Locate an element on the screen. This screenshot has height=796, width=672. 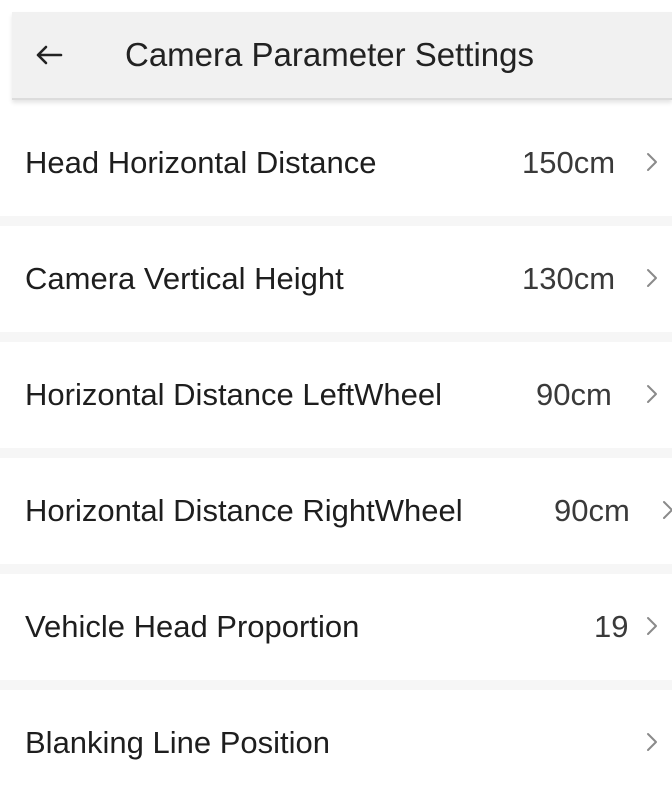
setting-label: Head Horizontal Distance is located at coordinates (201, 162).